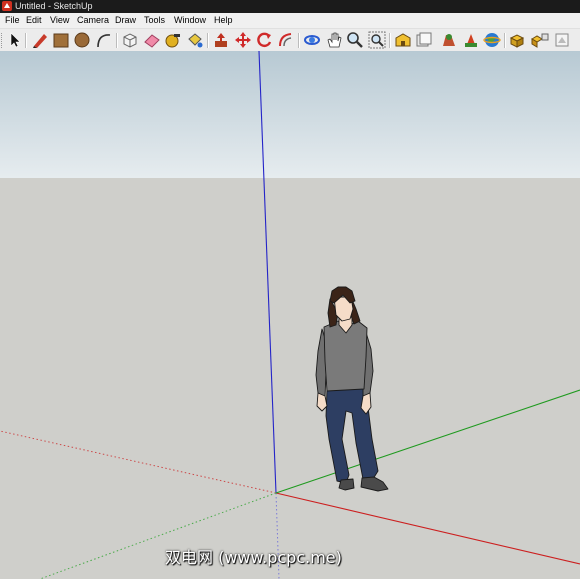  I want to click on rectangle-tool-button, so click(61, 40).